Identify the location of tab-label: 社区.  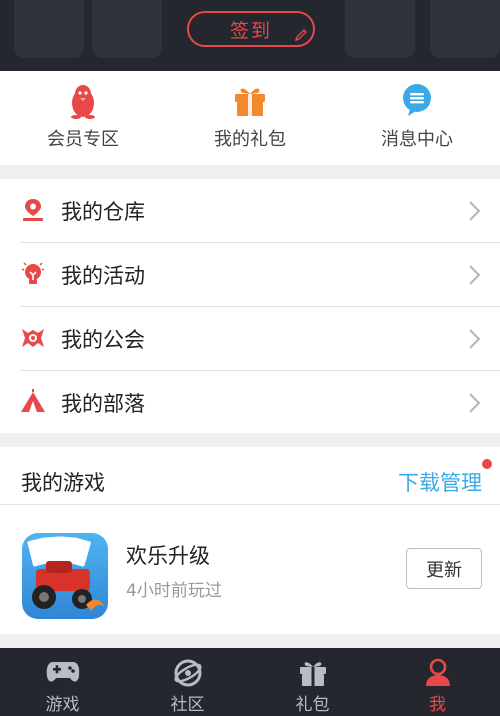
(187, 705).